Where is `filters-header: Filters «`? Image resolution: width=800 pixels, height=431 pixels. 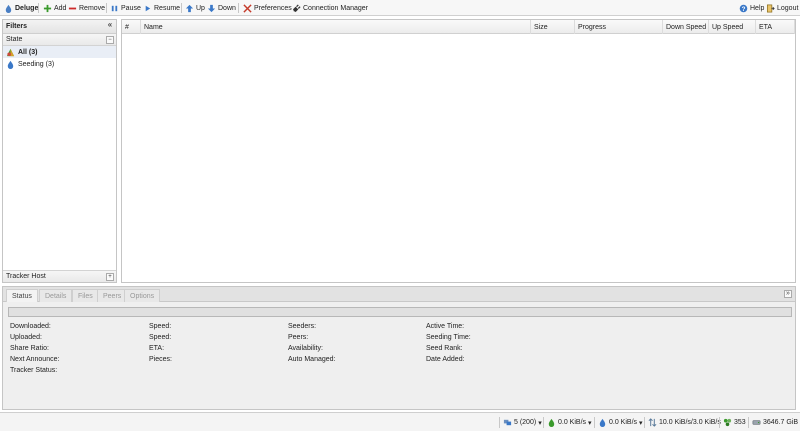 filters-header: Filters « is located at coordinates (59, 27).